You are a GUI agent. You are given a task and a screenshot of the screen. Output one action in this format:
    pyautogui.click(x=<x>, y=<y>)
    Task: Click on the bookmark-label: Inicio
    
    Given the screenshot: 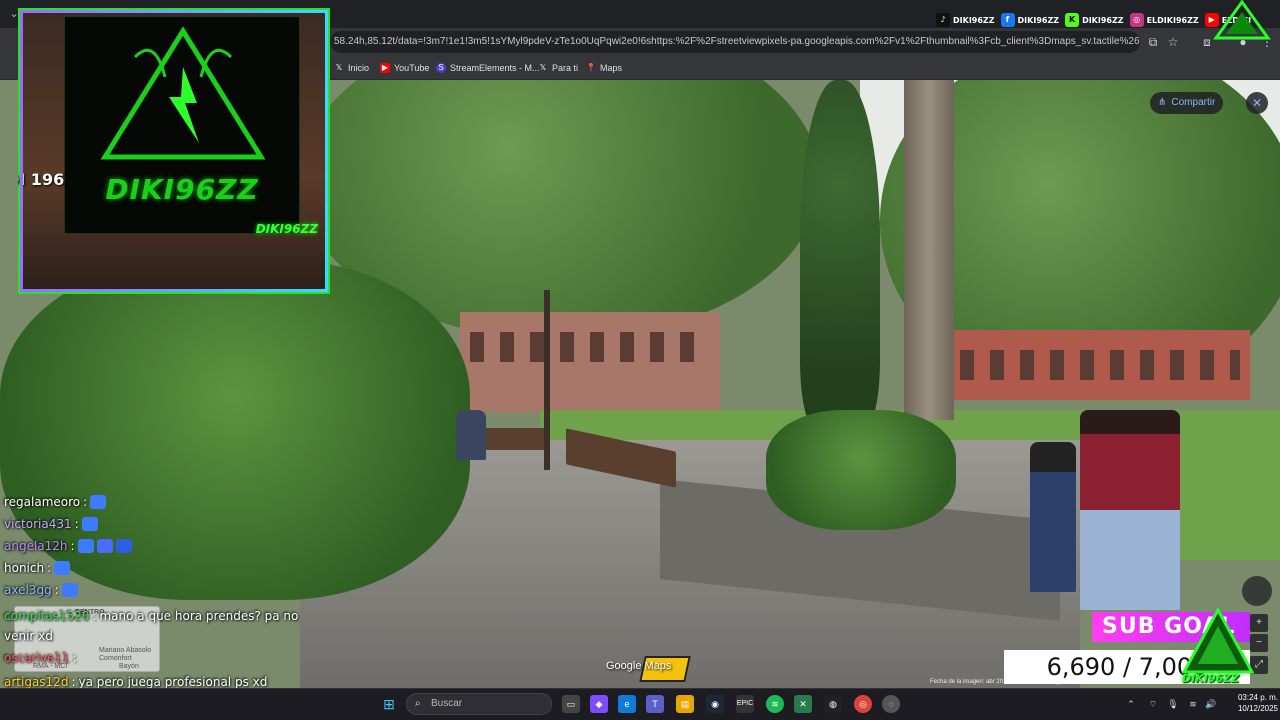 What is the action you would take?
    pyautogui.click(x=359, y=68)
    